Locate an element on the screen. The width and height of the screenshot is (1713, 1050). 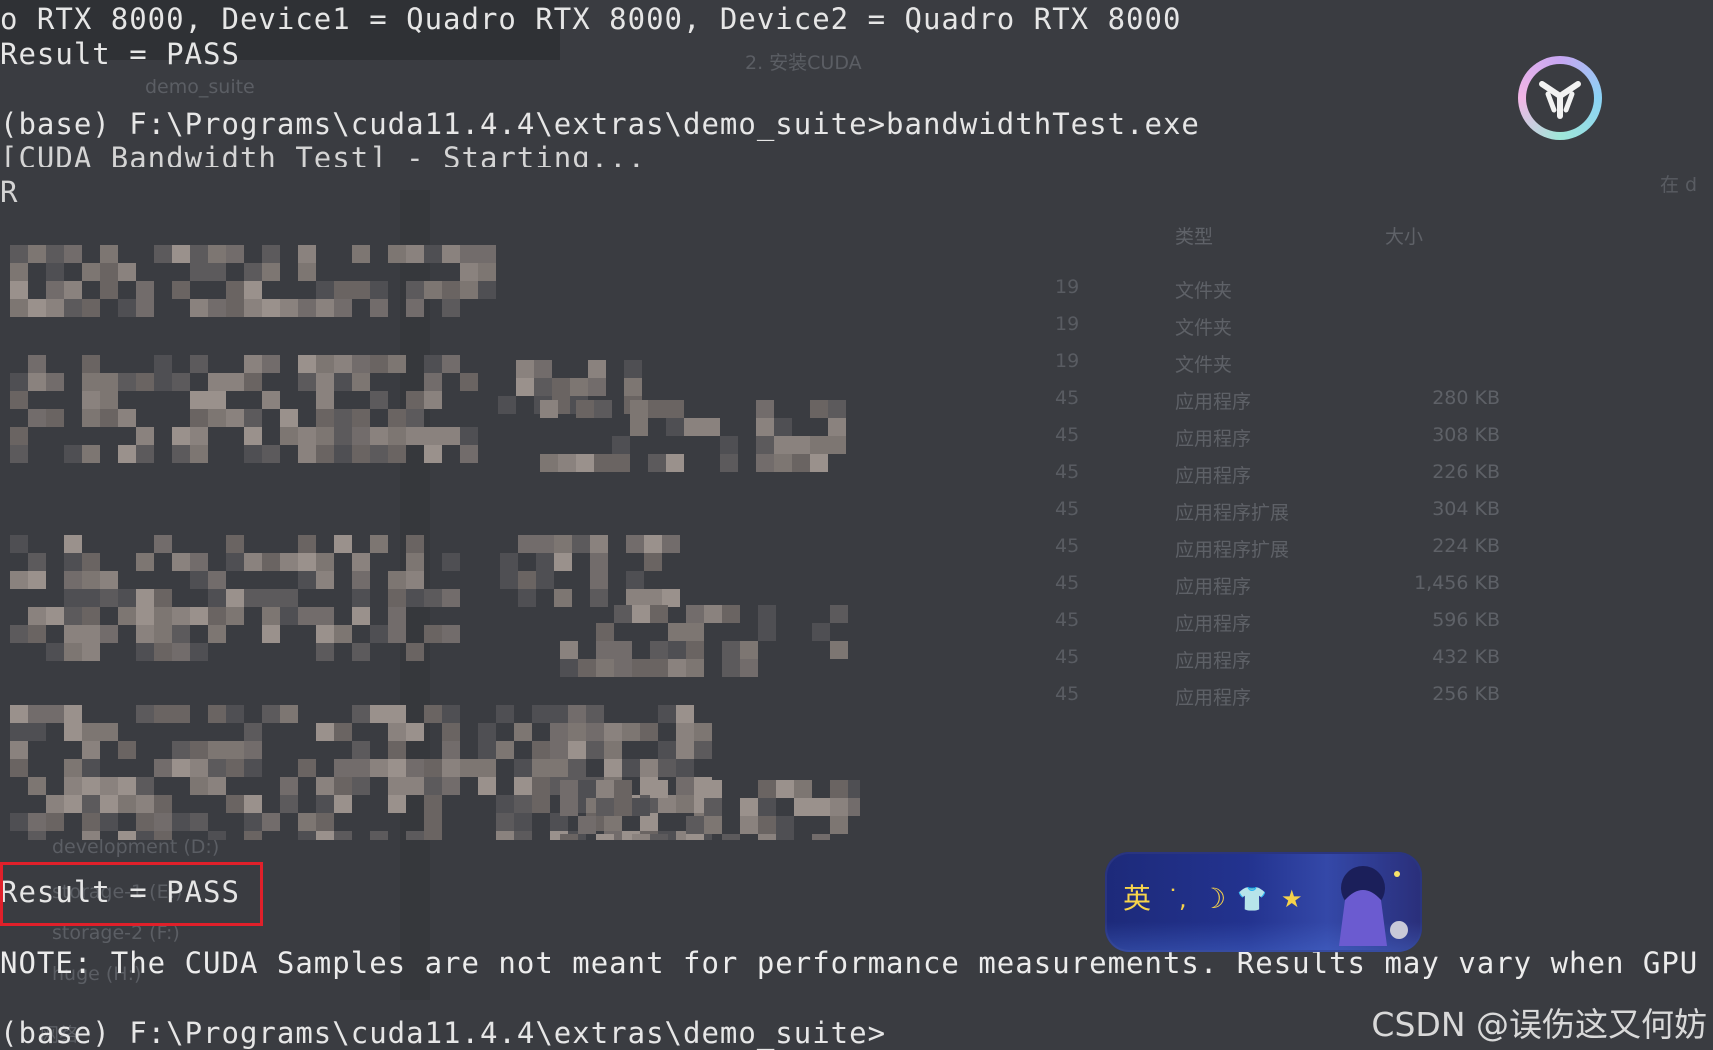
ime-star-icon: ★ is located at coordinates (1292, 899).